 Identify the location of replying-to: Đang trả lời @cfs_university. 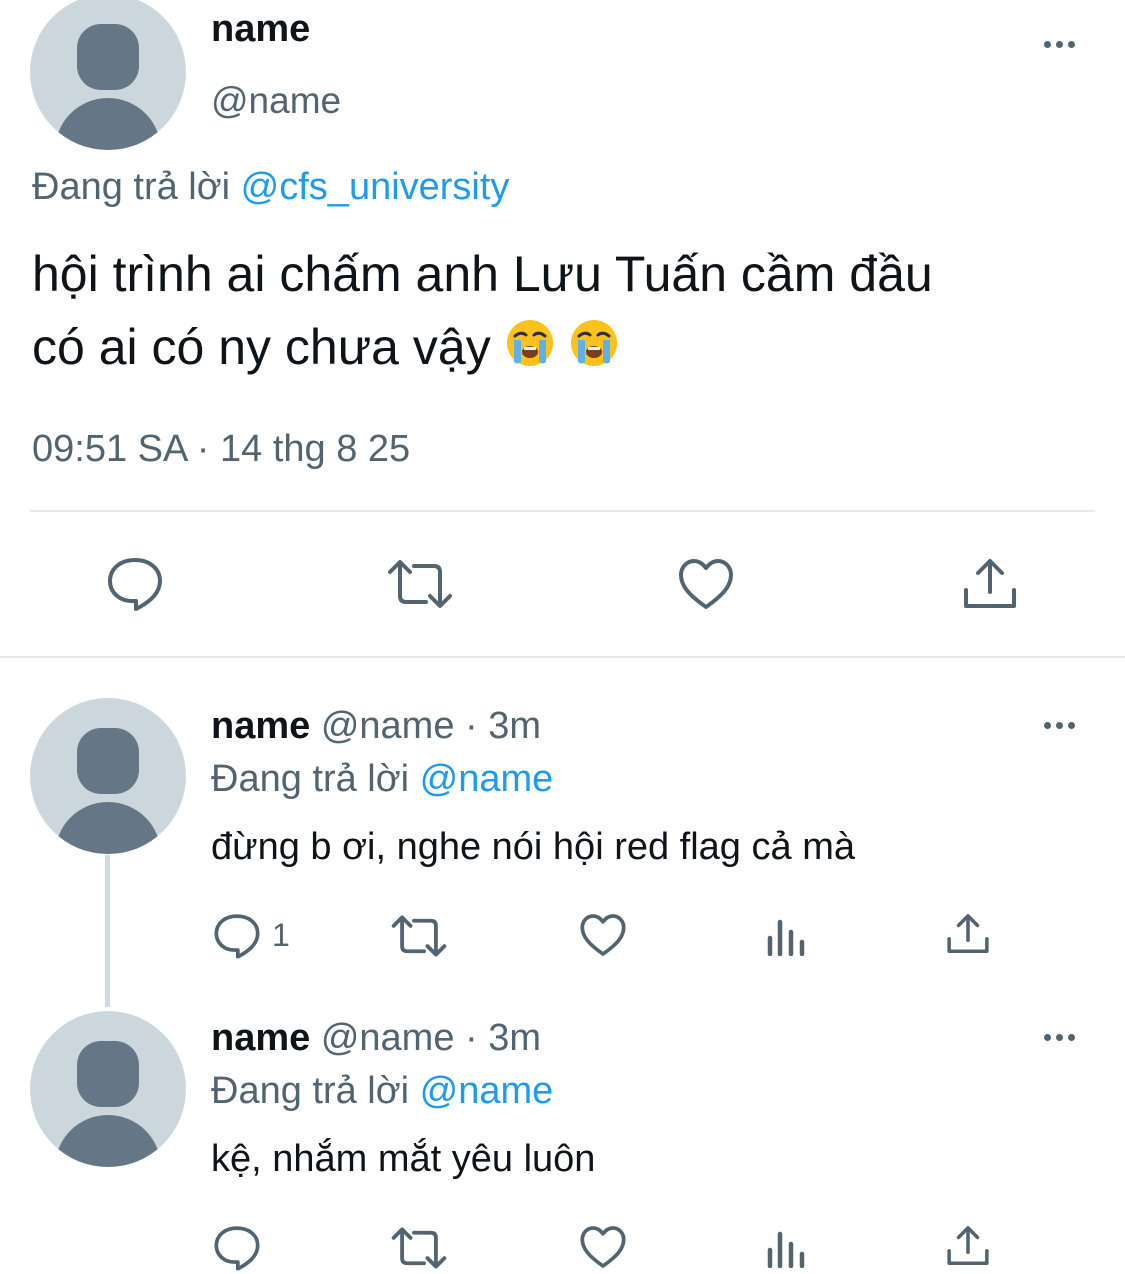
(270, 187).